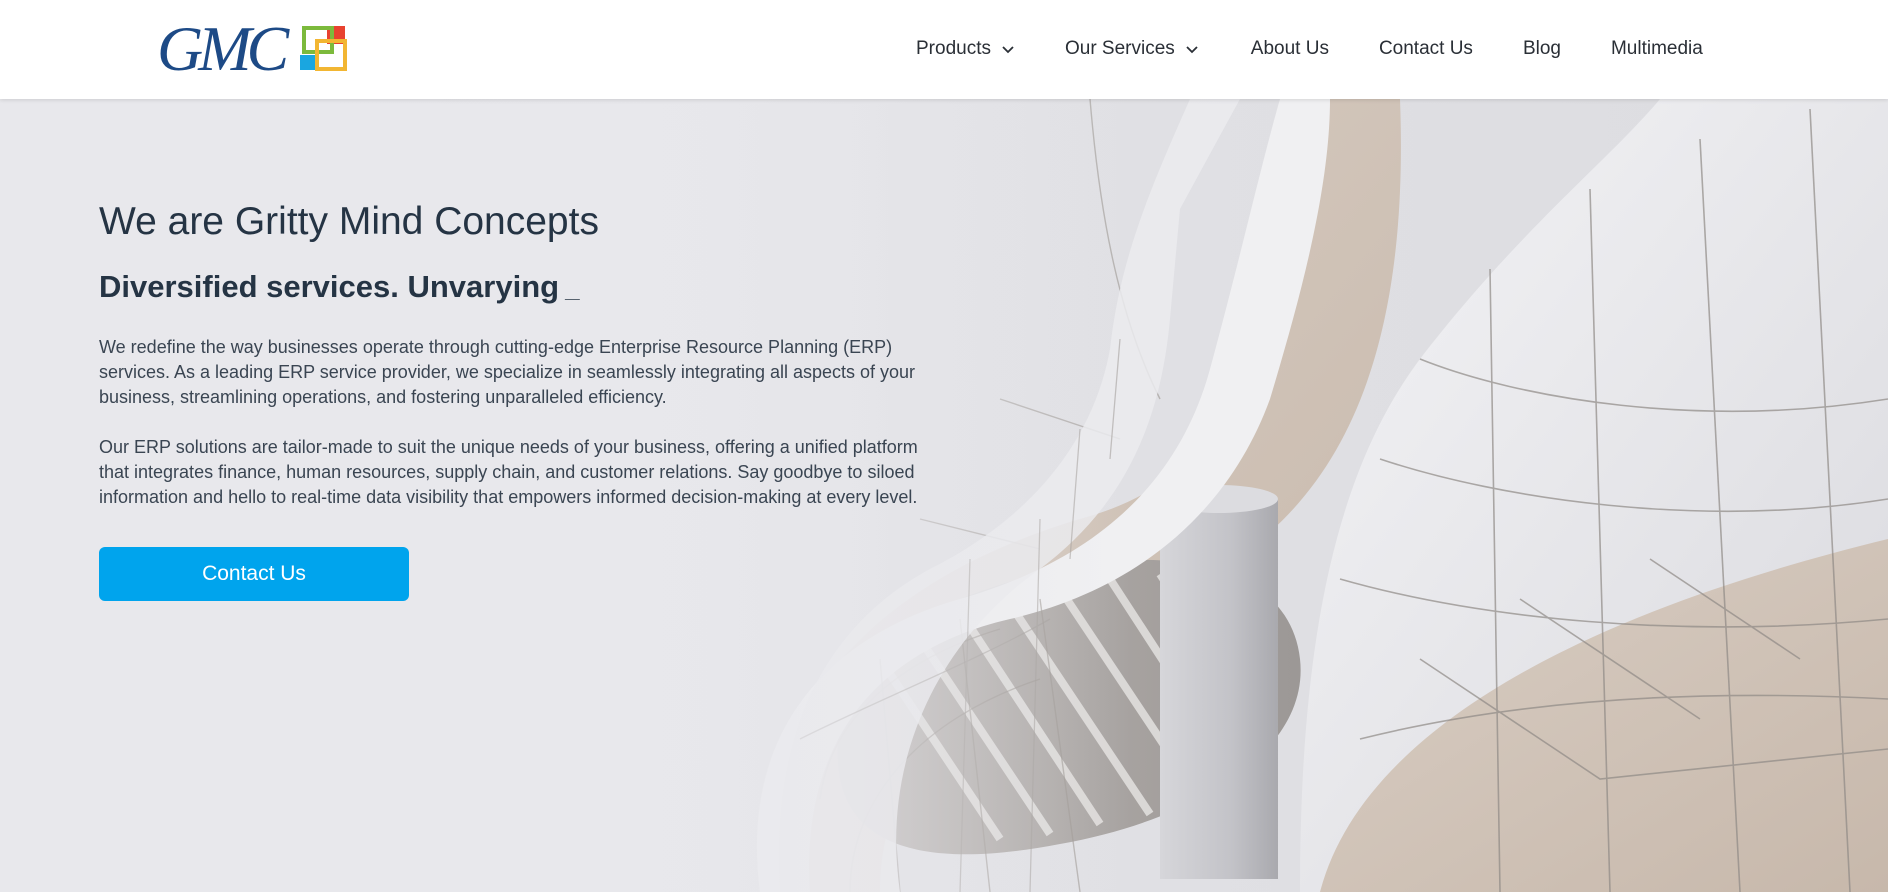 The width and height of the screenshot is (1888, 892). I want to click on nav-item-label: Blog, so click(1541, 48).